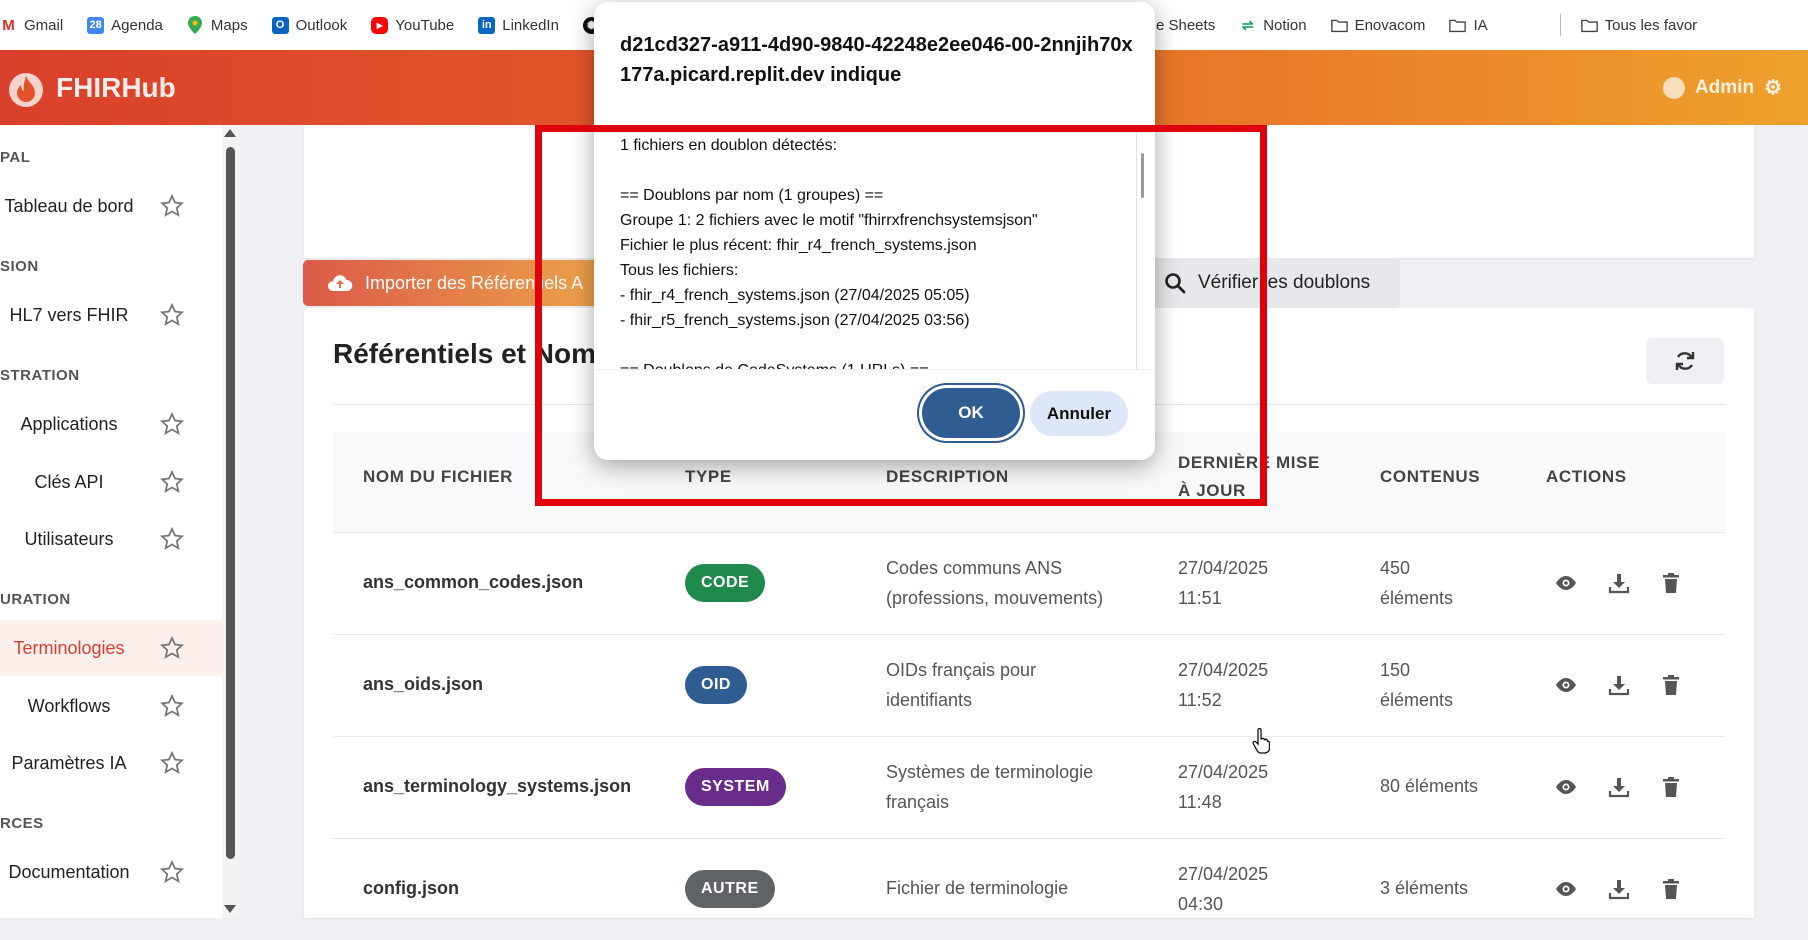 This screenshot has height=940, width=1808. What do you see at coordinates (1417, 583) in the screenshot?
I see `contents-count: 450 éléments` at bounding box center [1417, 583].